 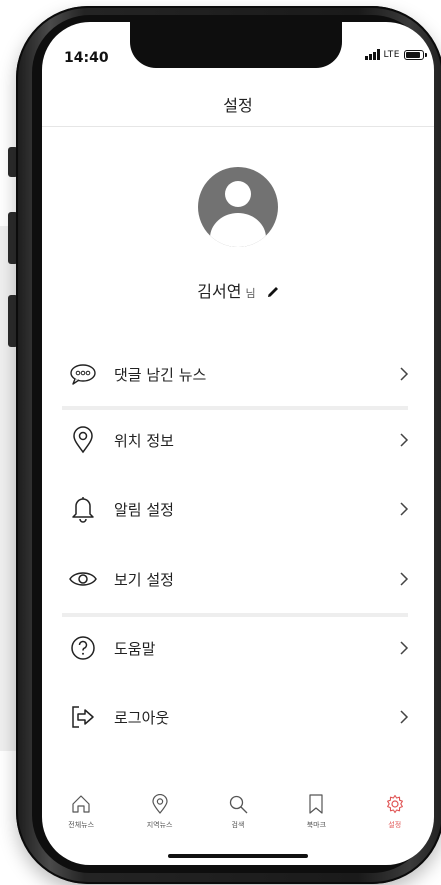 I want to click on tab-label: 설정, so click(x=395, y=825).